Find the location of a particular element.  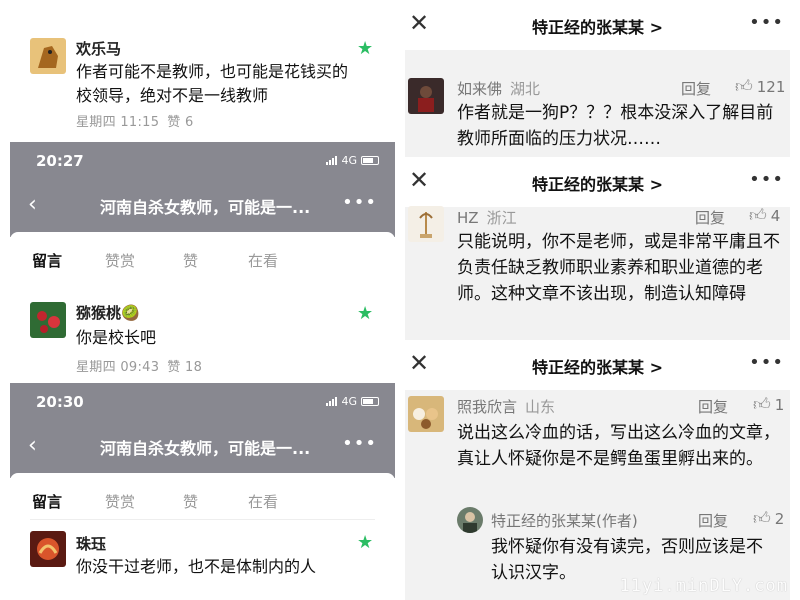

like-count: 1 is located at coordinates (779, 404).